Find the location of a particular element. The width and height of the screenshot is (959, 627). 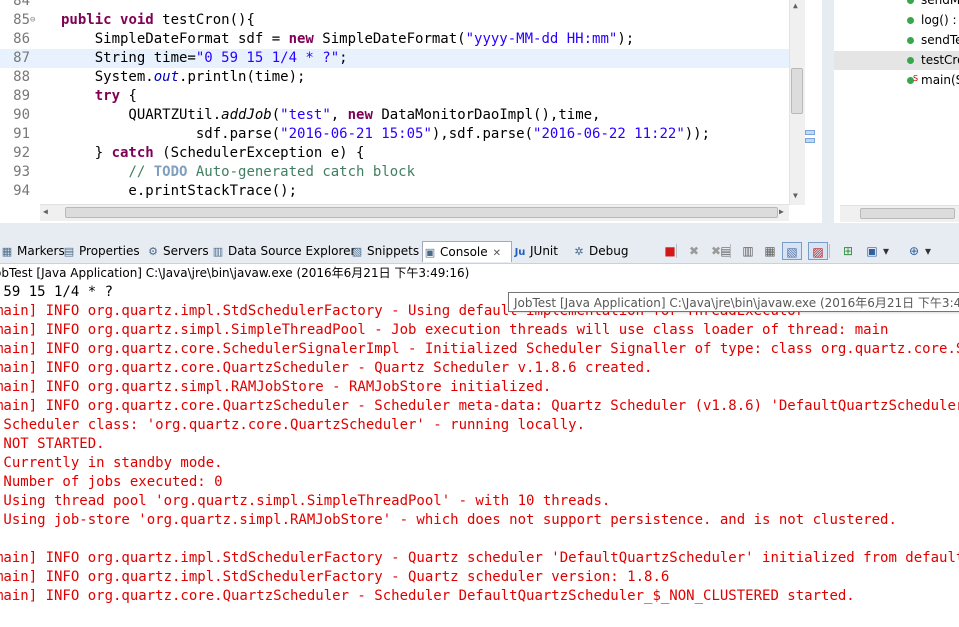

code-line: 89 try { is located at coordinates (395, 96).